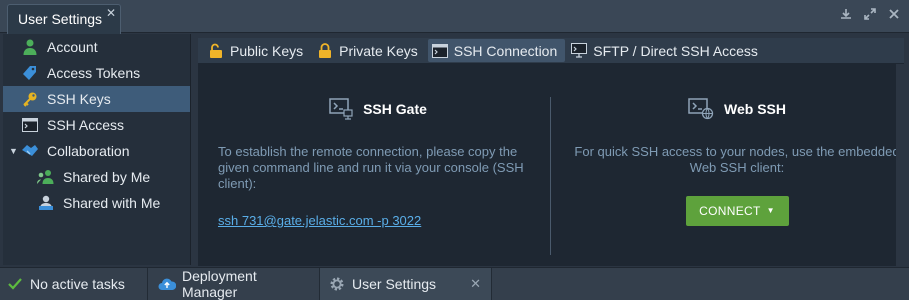 The image size is (909, 300). What do you see at coordinates (30, 47) in the screenshot?
I see `account-icon` at bounding box center [30, 47].